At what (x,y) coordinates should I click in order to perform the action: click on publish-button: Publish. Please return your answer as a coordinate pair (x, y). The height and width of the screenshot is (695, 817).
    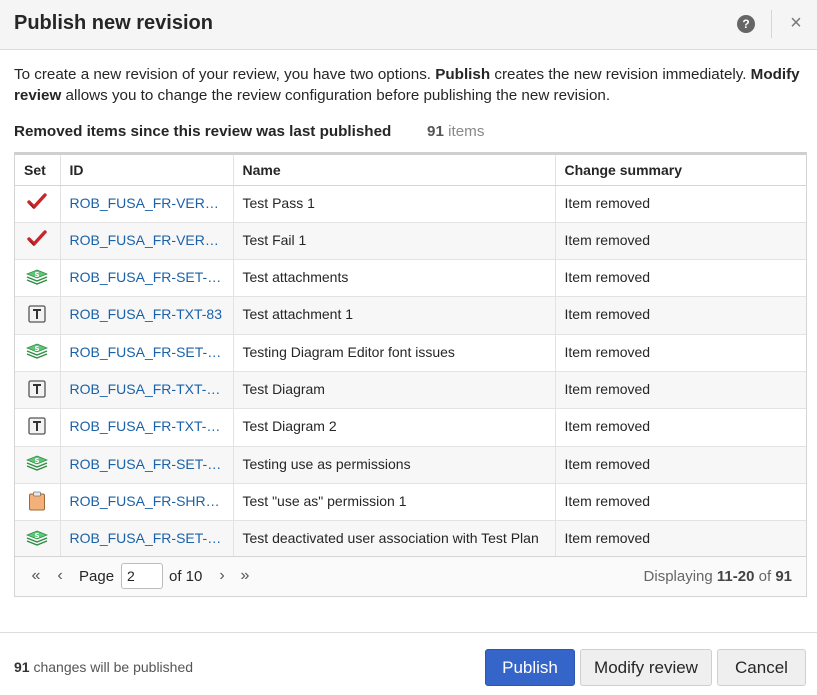
    Looking at the image, I should click on (530, 667).